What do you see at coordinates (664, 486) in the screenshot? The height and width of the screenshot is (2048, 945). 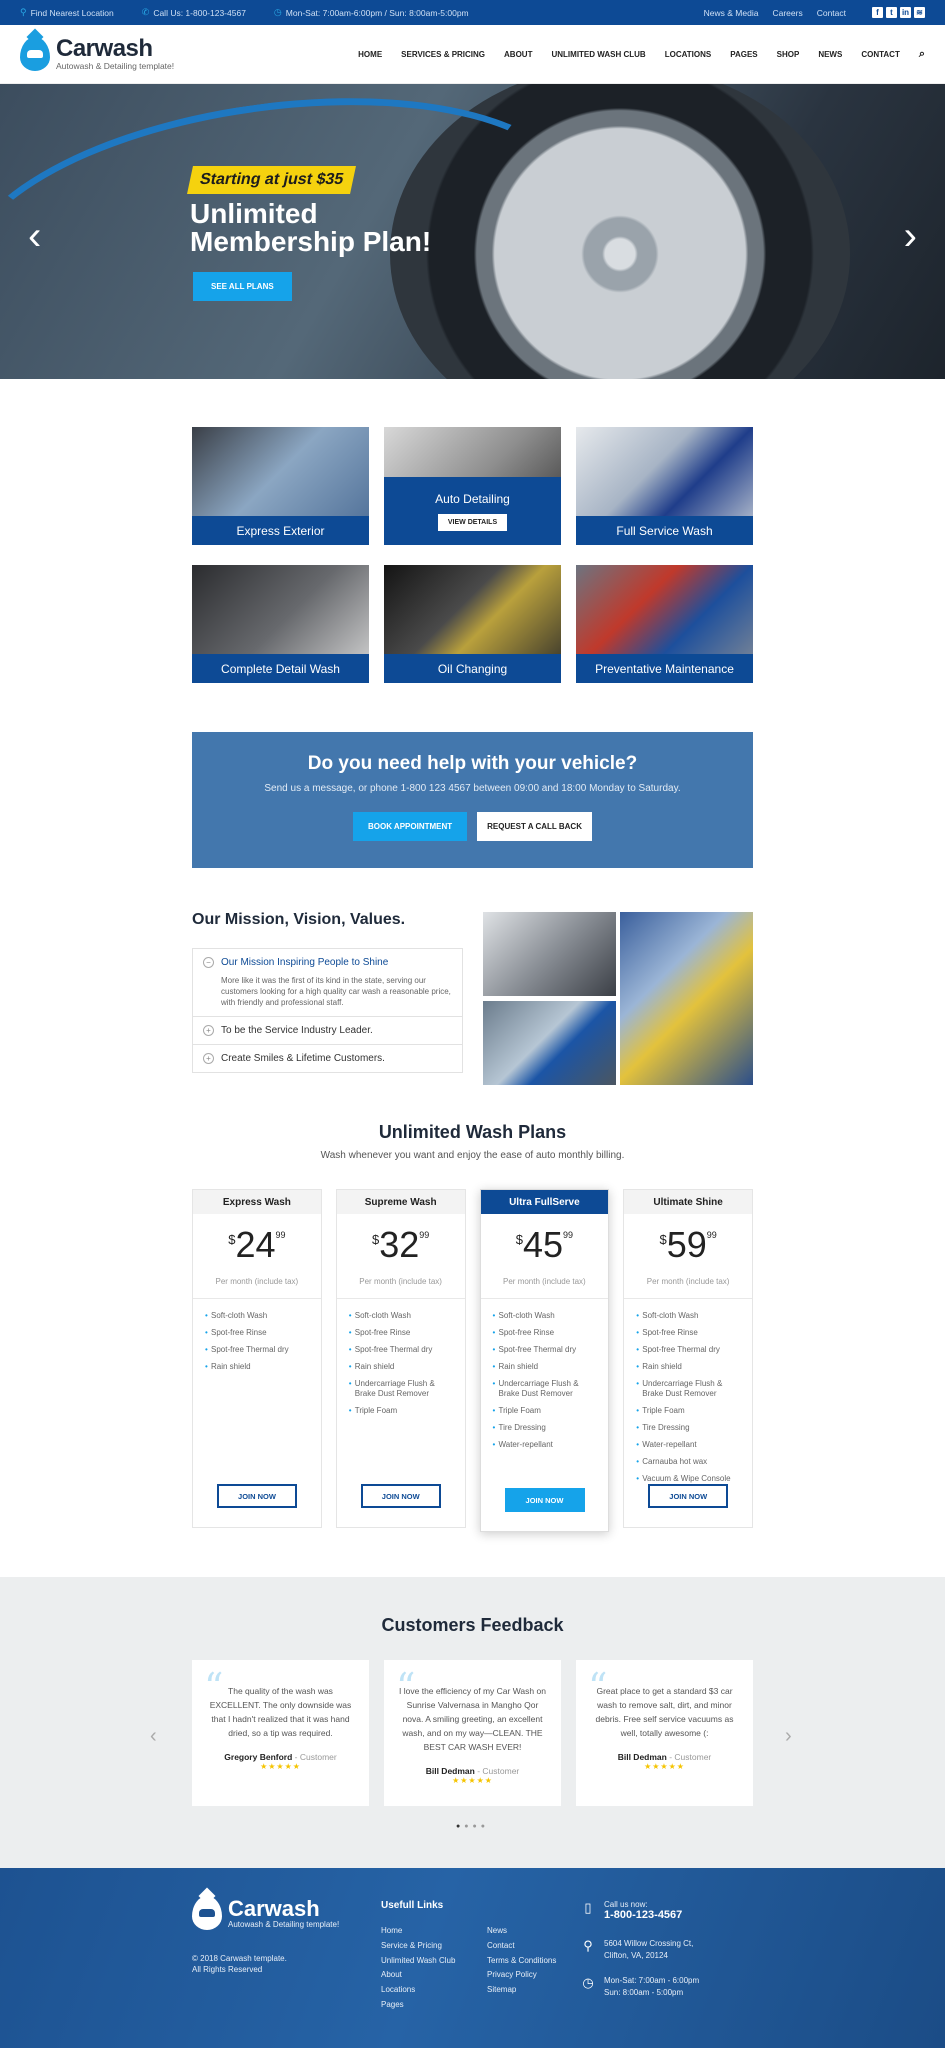 I see `service-card-full-service-wash: Full Service Wash` at bounding box center [664, 486].